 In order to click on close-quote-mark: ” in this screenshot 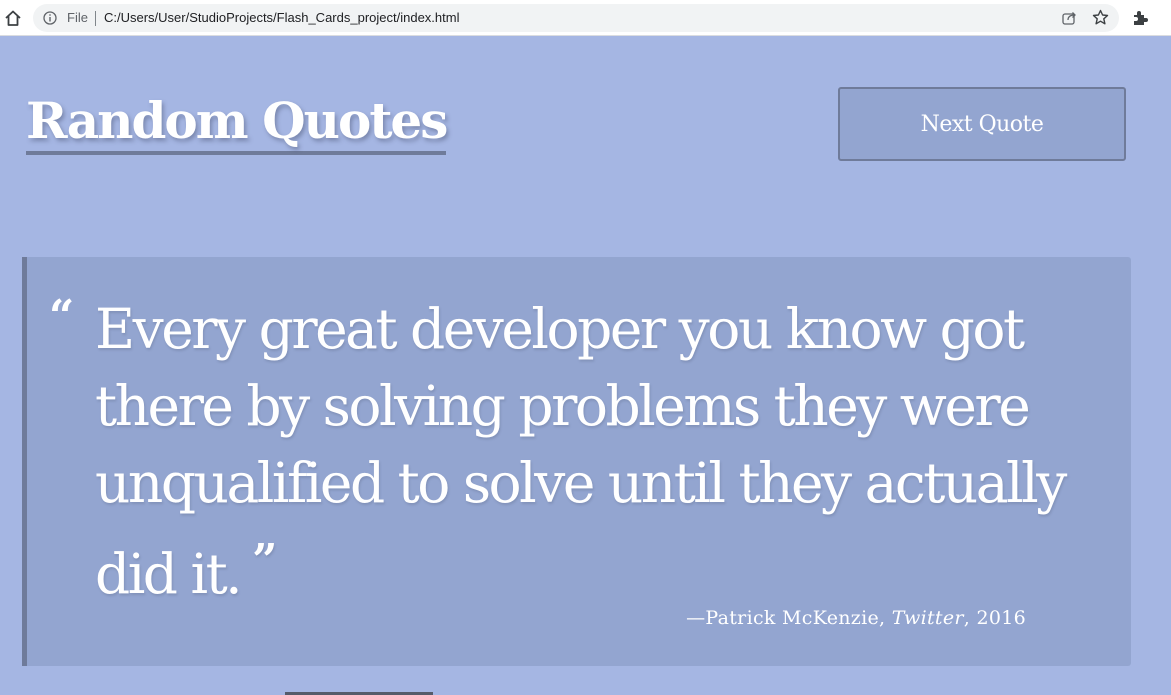, I will do `click(265, 560)`.